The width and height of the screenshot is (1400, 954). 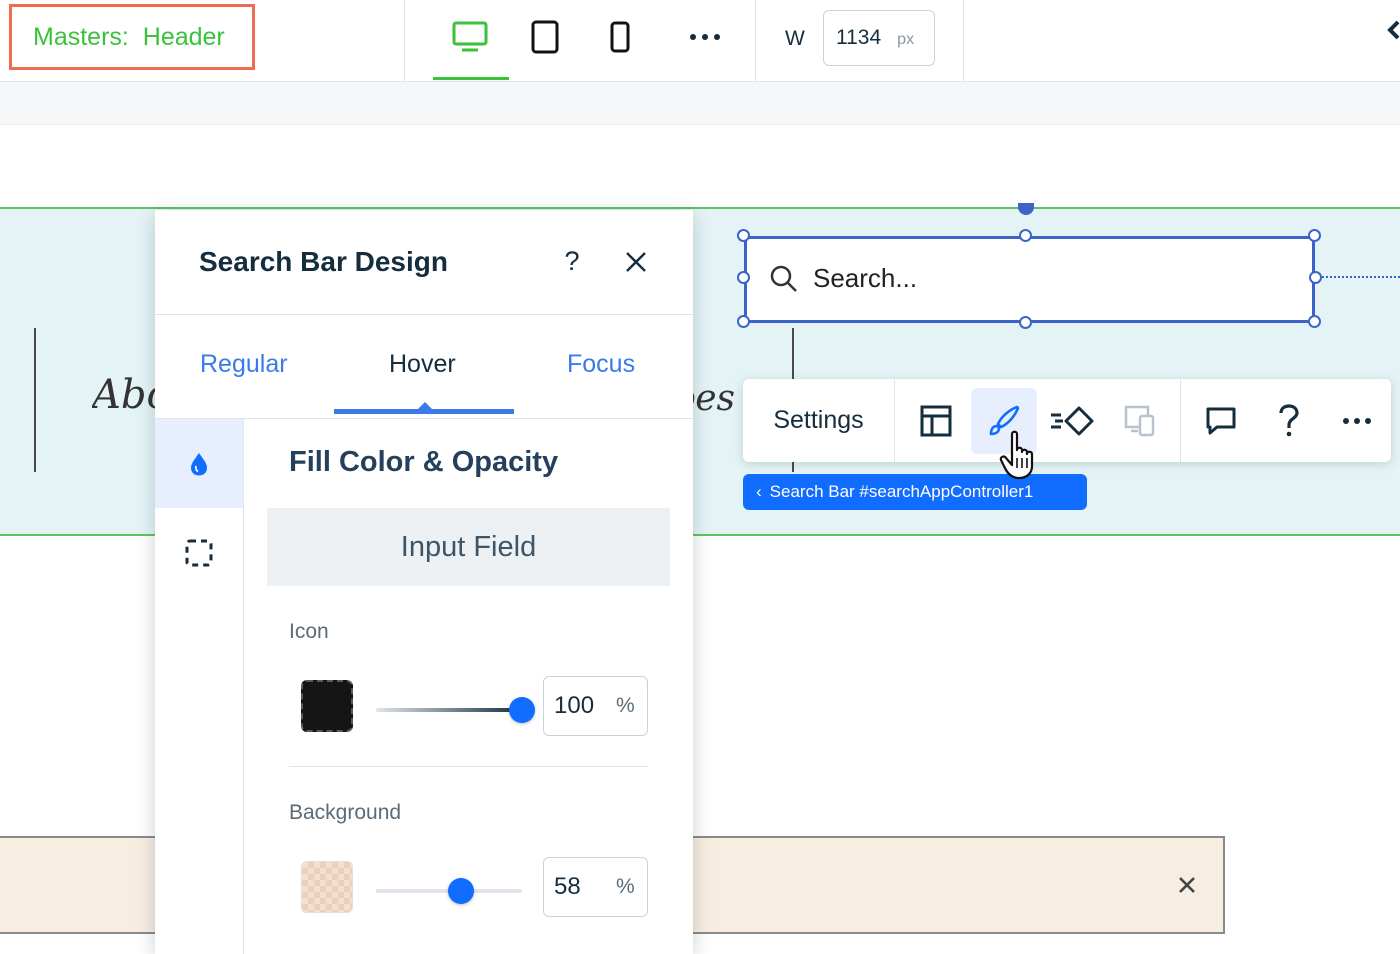 What do you see at coordinates (1314, 235) in the screenshot?
I see `resize-handle-top-right` at bounding box center [1314, 235].